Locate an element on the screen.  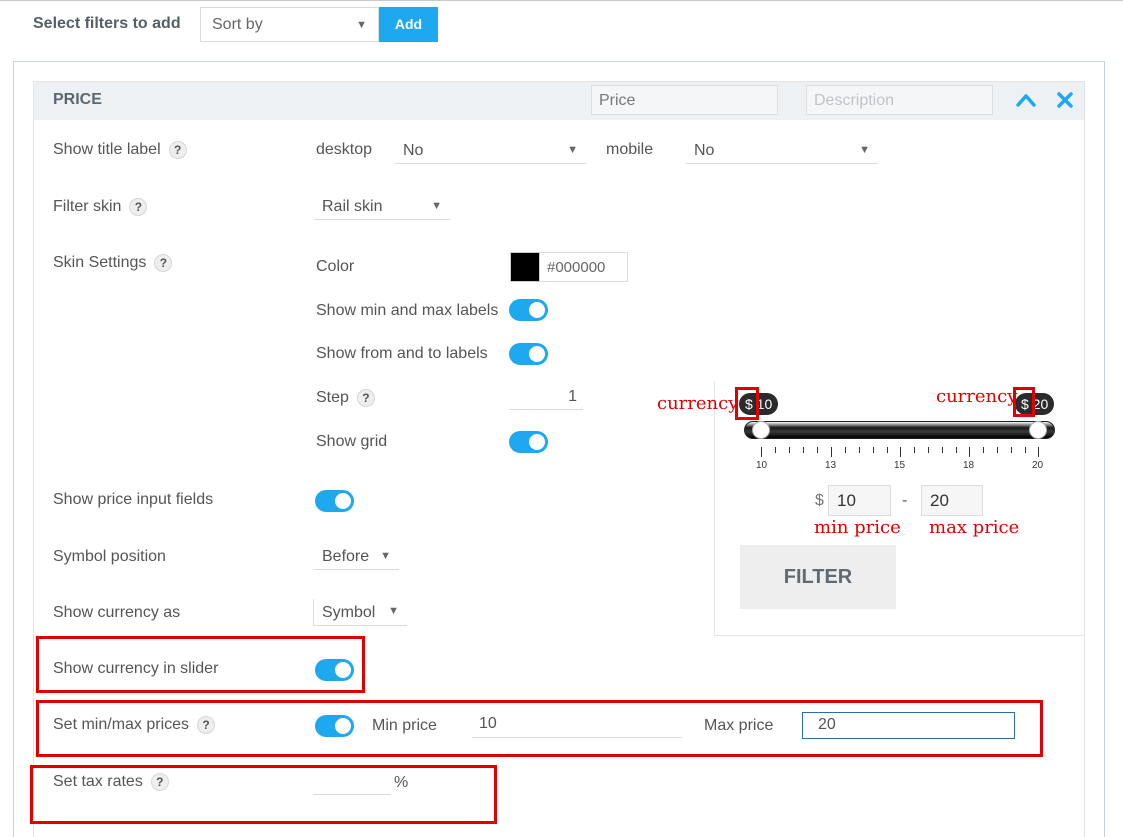
step-text: Step is located at coordinates (332, 398).